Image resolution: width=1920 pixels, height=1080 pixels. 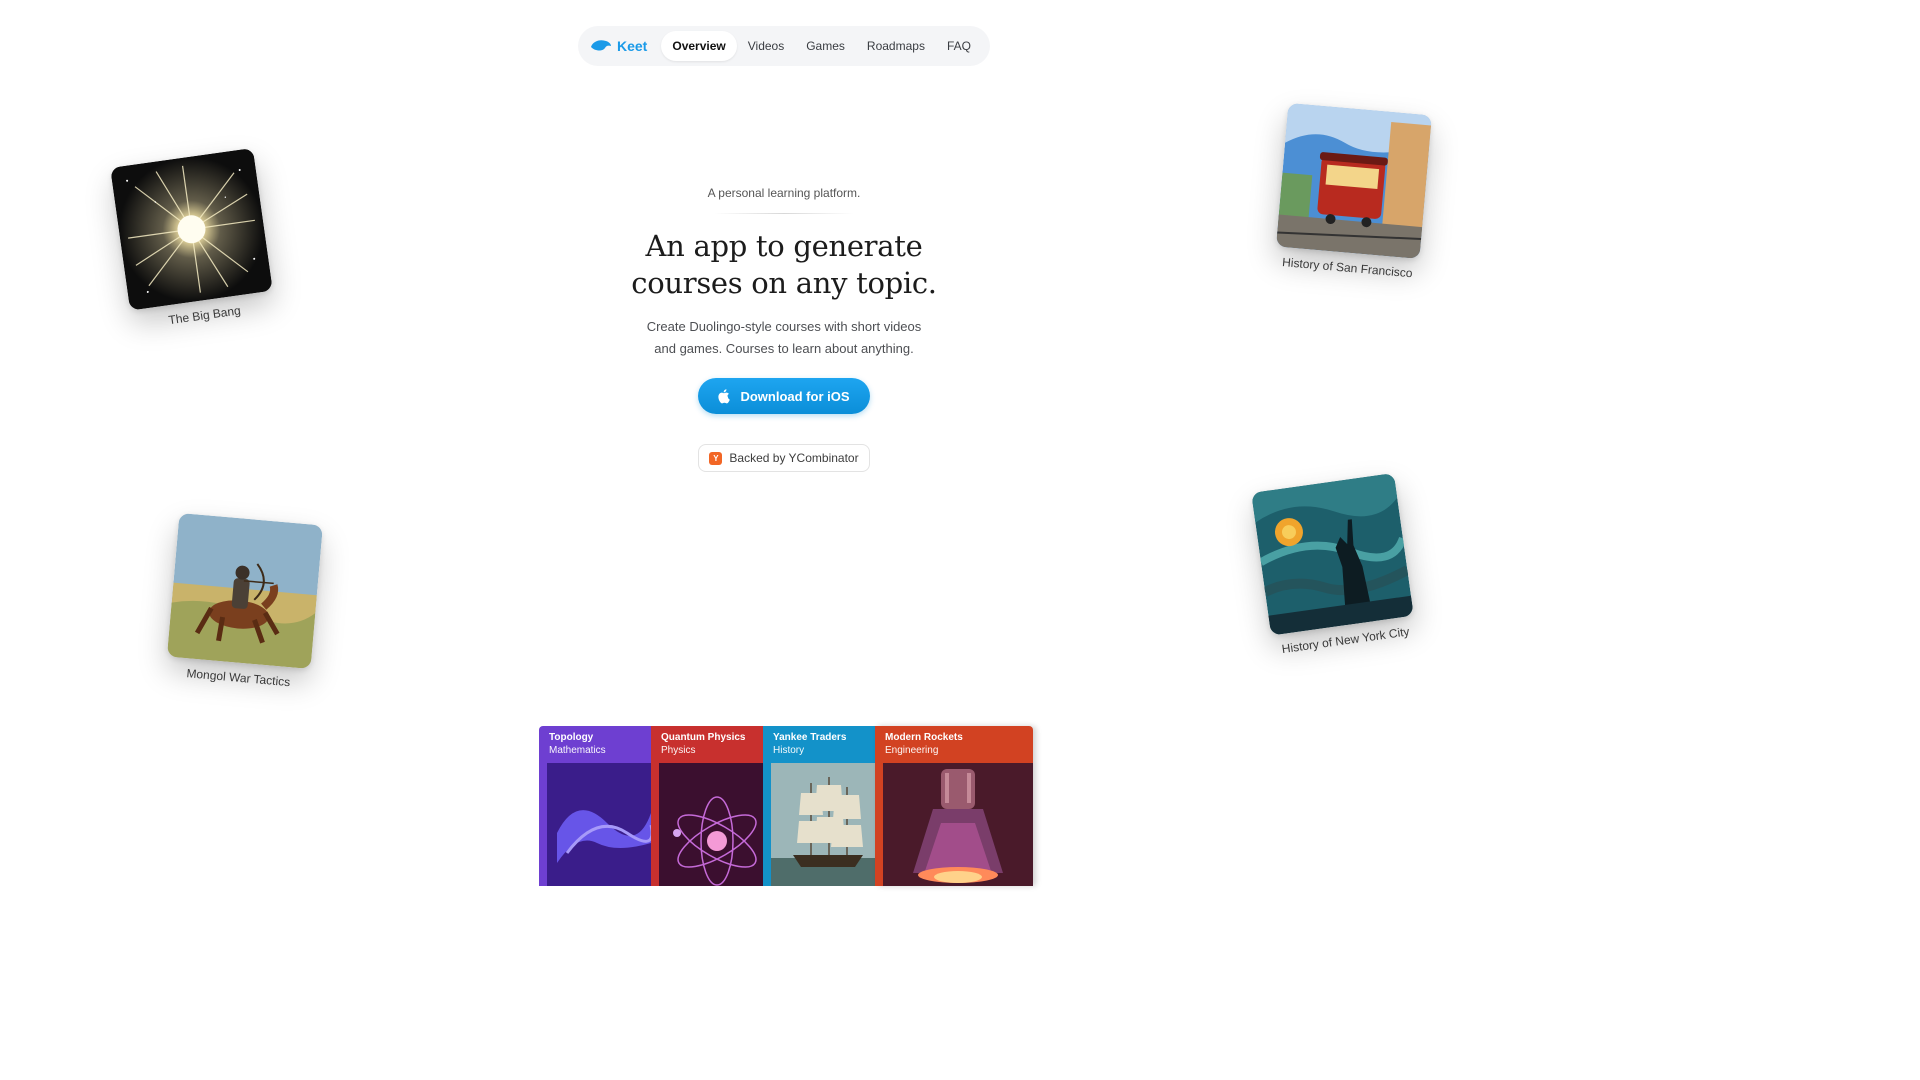 I want to click on course-tile-modern-rockets: Modern Rockets Engineering, so click(x=954, y=806).